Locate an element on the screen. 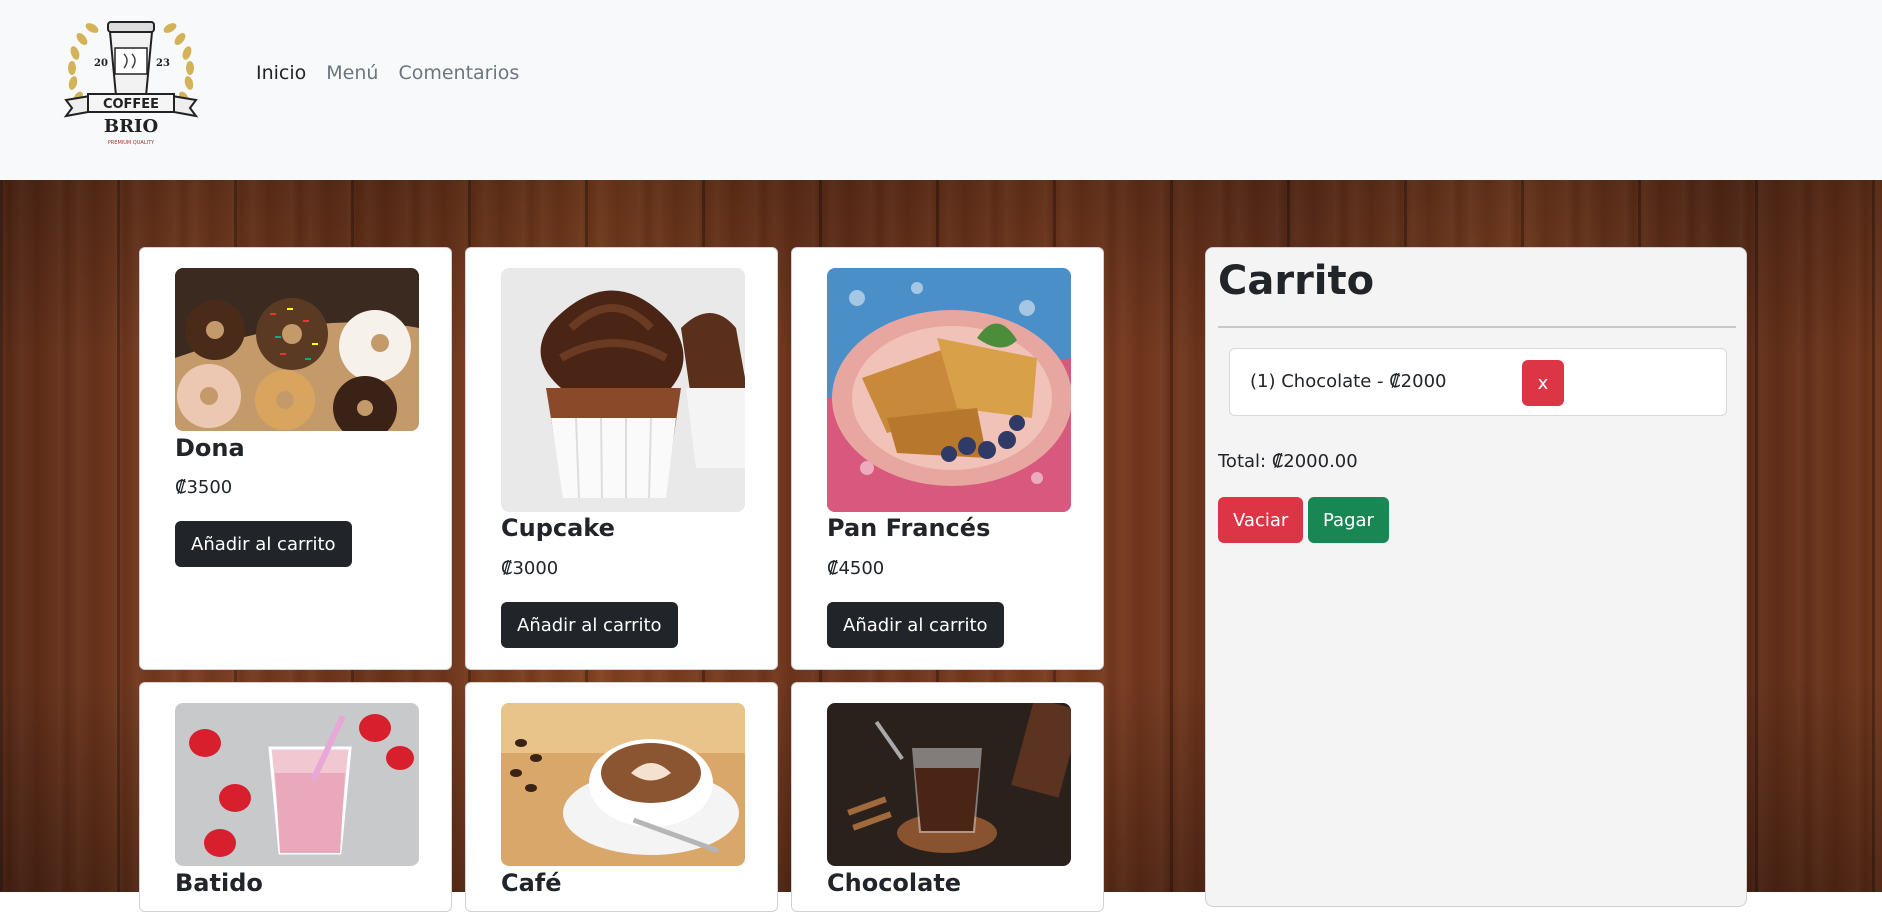  pay-button: Pagar is located at coordinates (1348, 520).